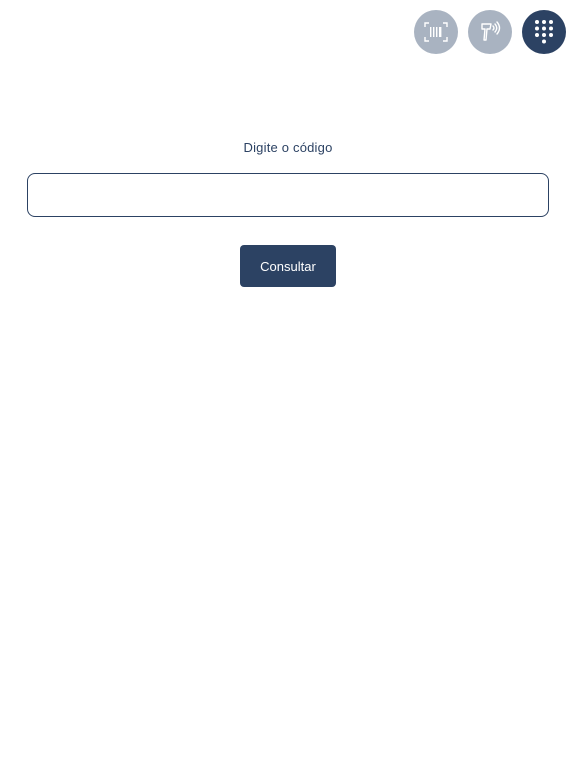 The width and height of the screenshot is (576, 768). What do you see at coordinates (288, 147) in the screenshot?
I see `code-prompt-label: Digite o código` at bounding box center [288, 147].